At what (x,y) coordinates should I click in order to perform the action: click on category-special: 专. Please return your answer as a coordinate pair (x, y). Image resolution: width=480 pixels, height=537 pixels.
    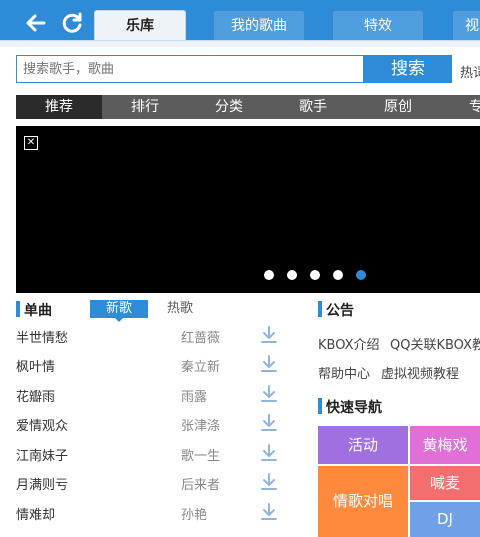
    Looking at the image, I should click on (468, 107).